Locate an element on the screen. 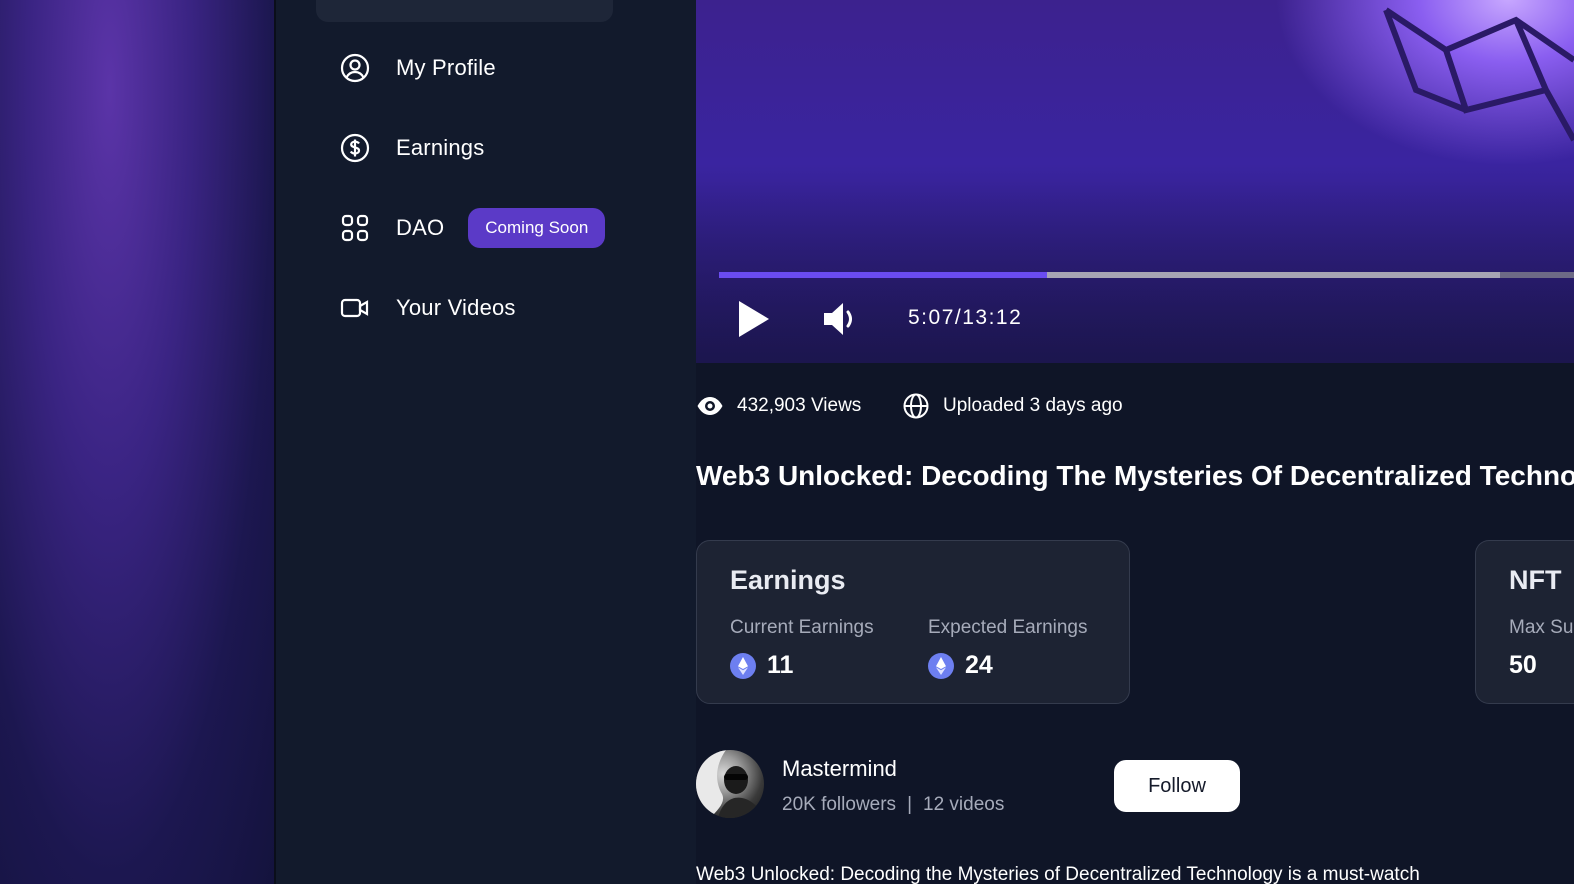 The width and height of the screenshot is (1574, 884). user-circle-icon is located at coordinates (355, 68).